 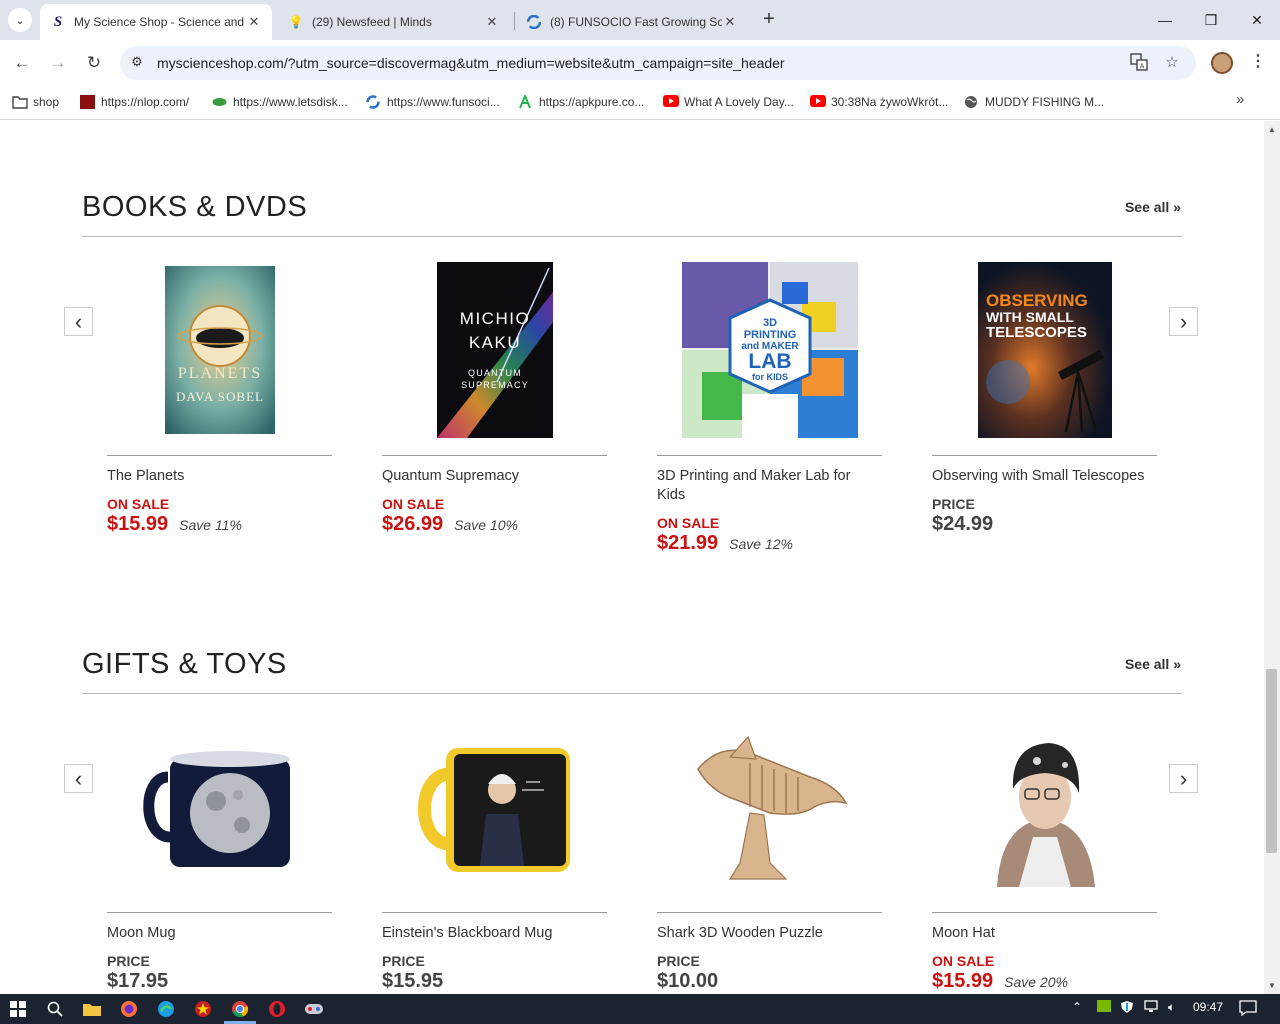 I want to click on back-button: ←, so click(x=22, y=63).